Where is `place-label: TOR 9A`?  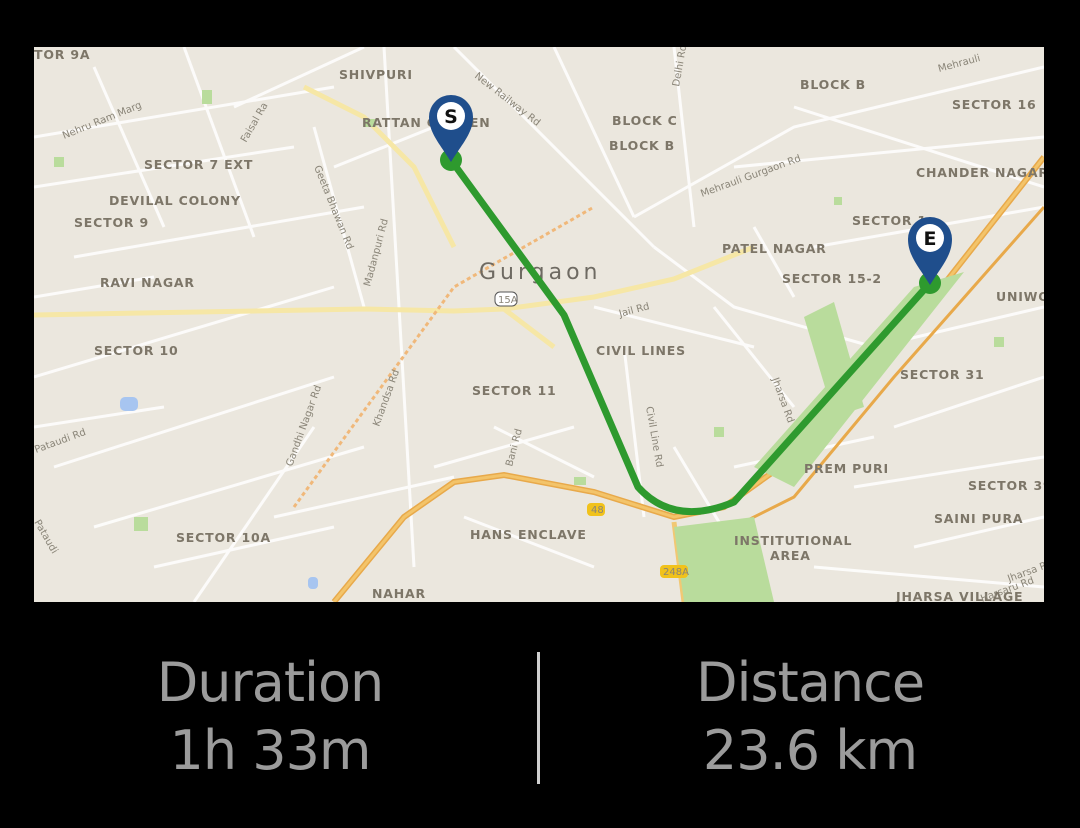
place-label: TOR 9A is located at coordinates (62, 54).